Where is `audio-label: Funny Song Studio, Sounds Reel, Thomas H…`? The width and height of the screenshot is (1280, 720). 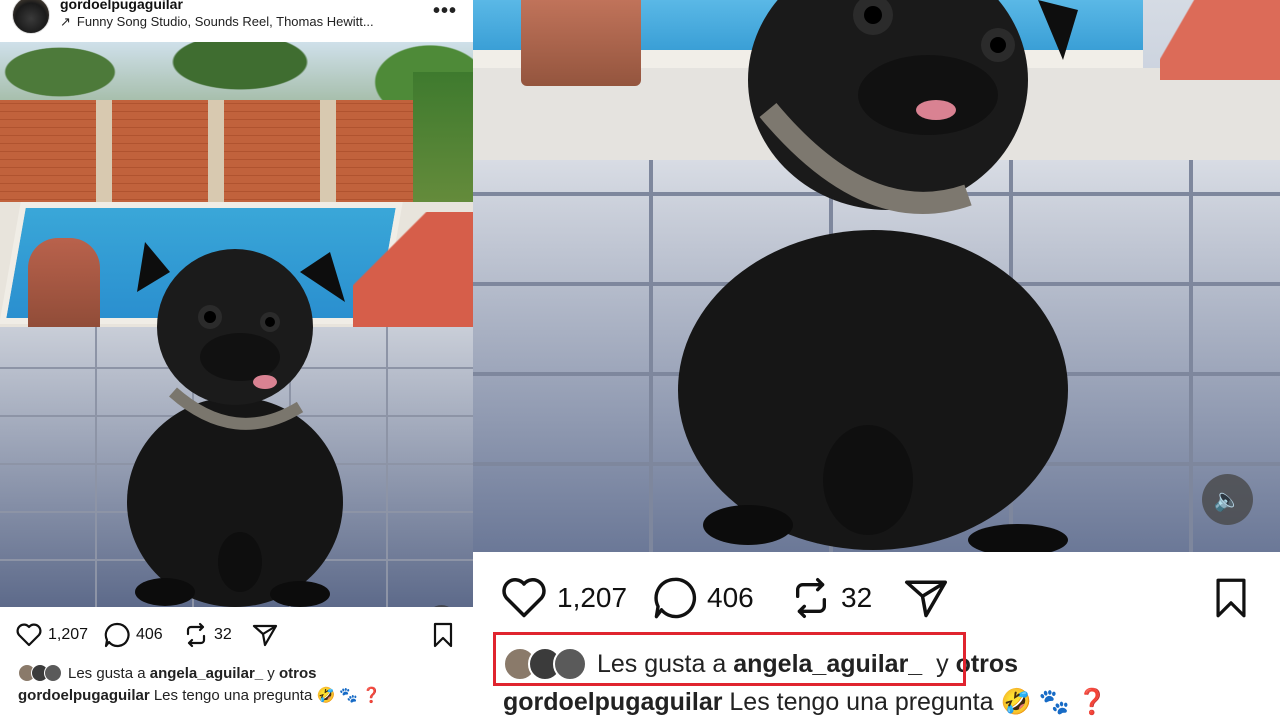
audio-label: Funny Song Studio, Sounds Reel, Thomas H… is located at coordinates (225, 21).